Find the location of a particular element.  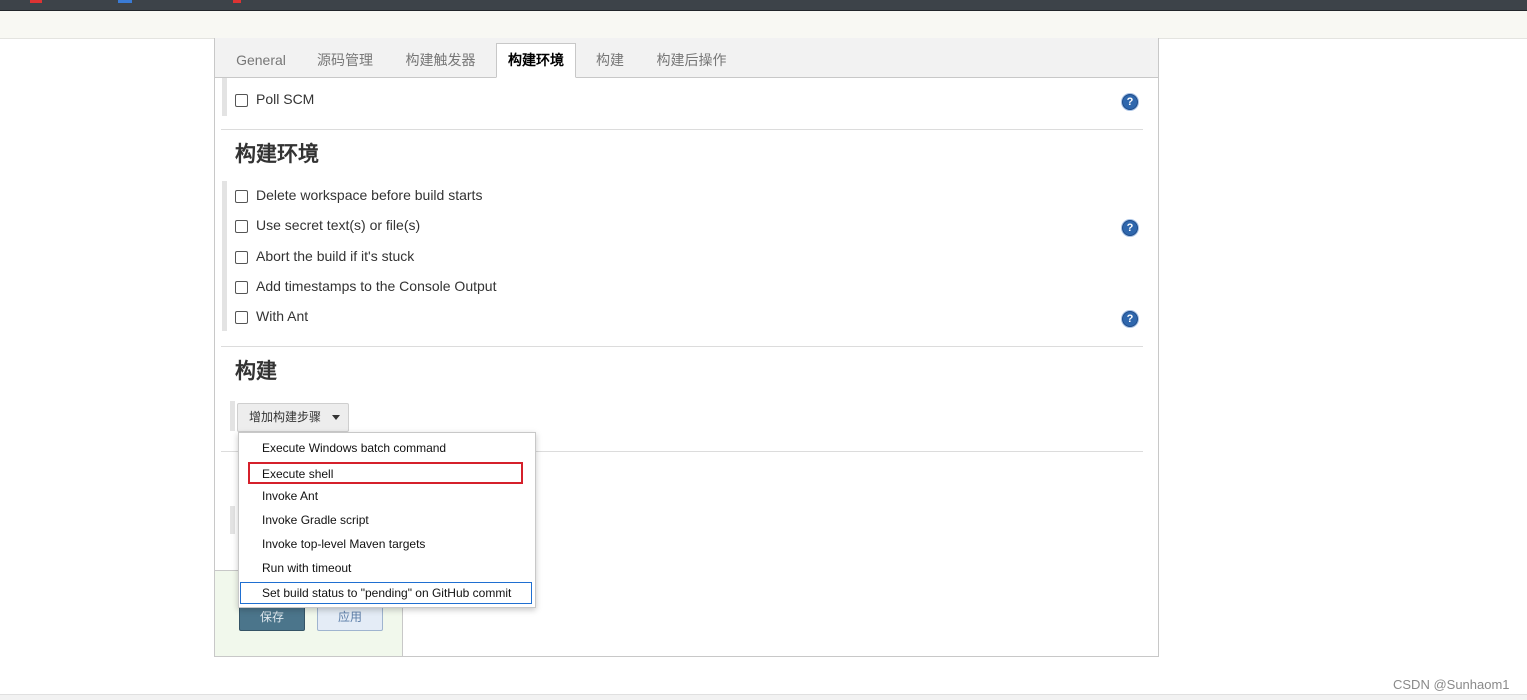

page-header-strip is located at coordinates (763, 25).